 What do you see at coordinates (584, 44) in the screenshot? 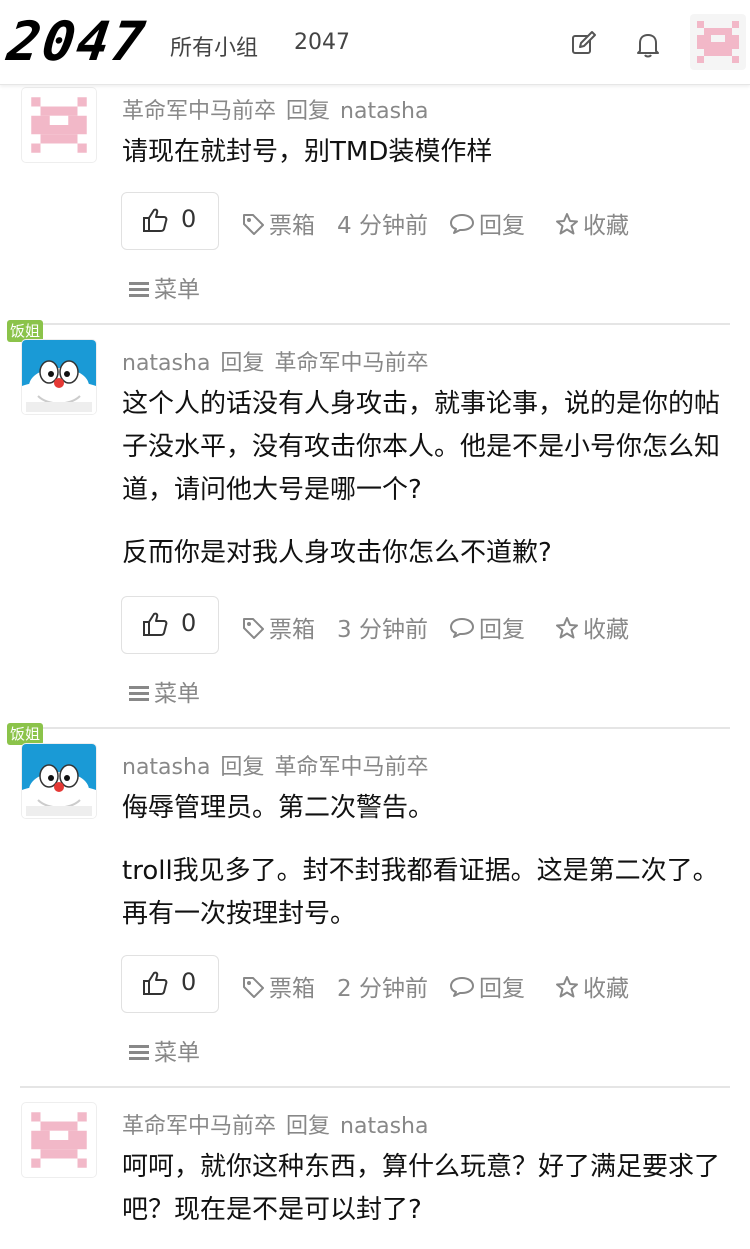
I see `edit-icon` at bounding box center [584, 44].